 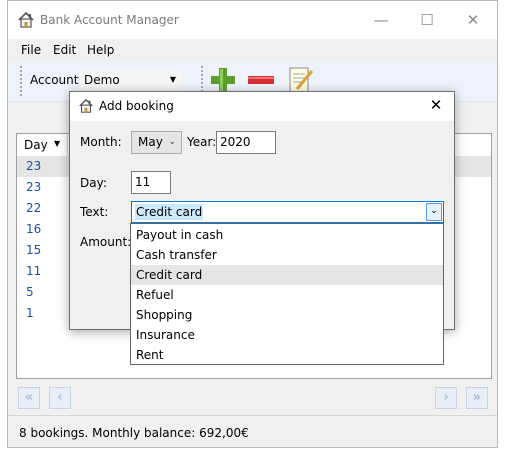 I want to click on option-cash-transfer: Cash transfer, so click(x=287, y=255).